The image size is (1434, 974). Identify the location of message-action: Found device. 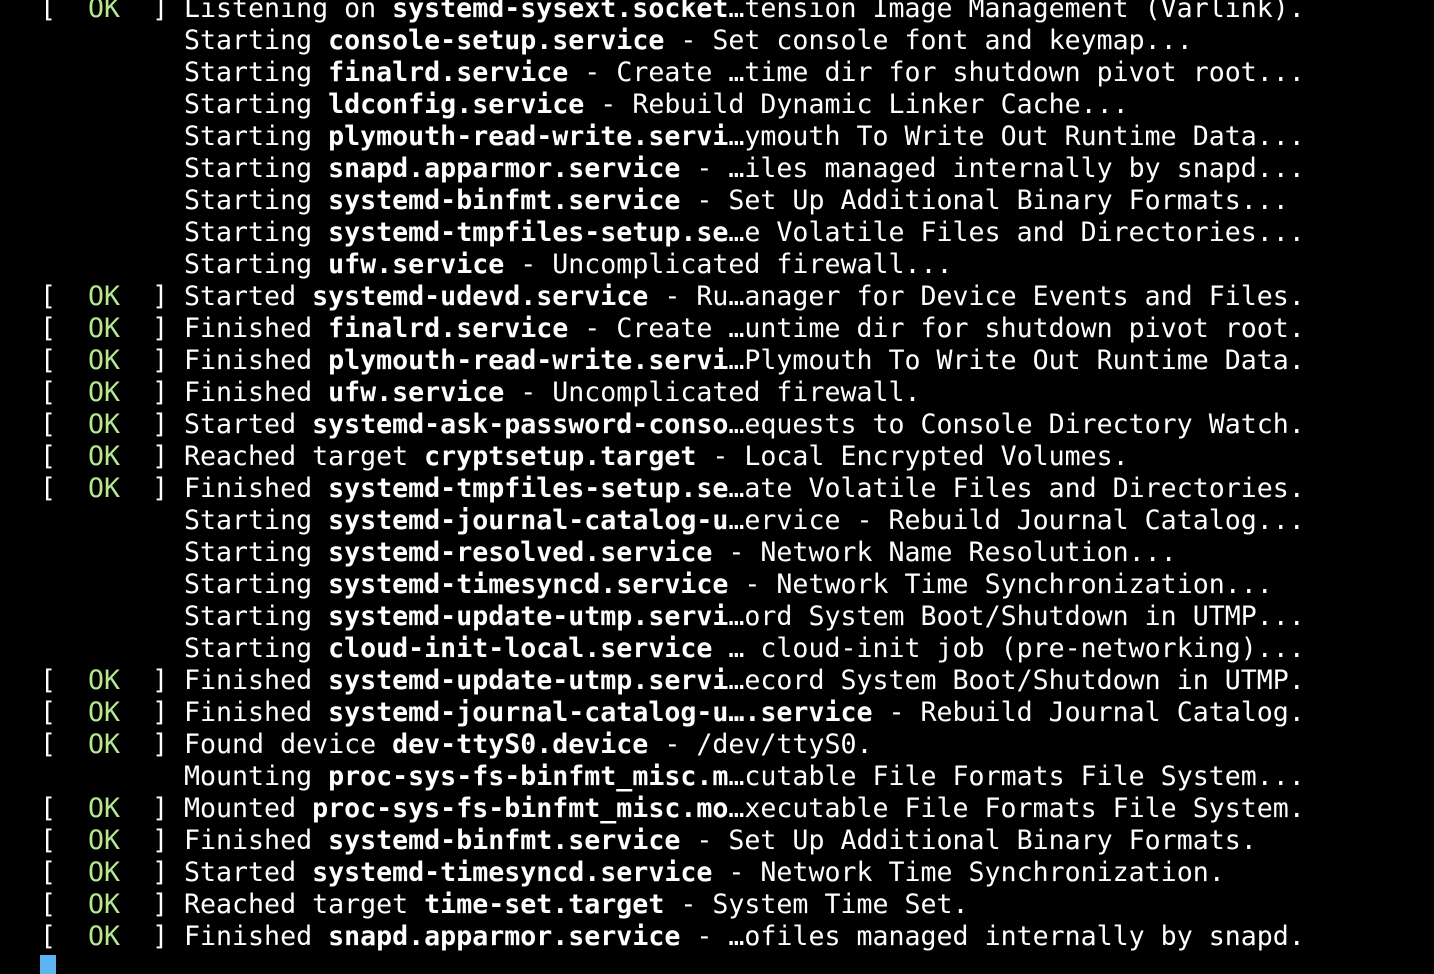
(288, 744).